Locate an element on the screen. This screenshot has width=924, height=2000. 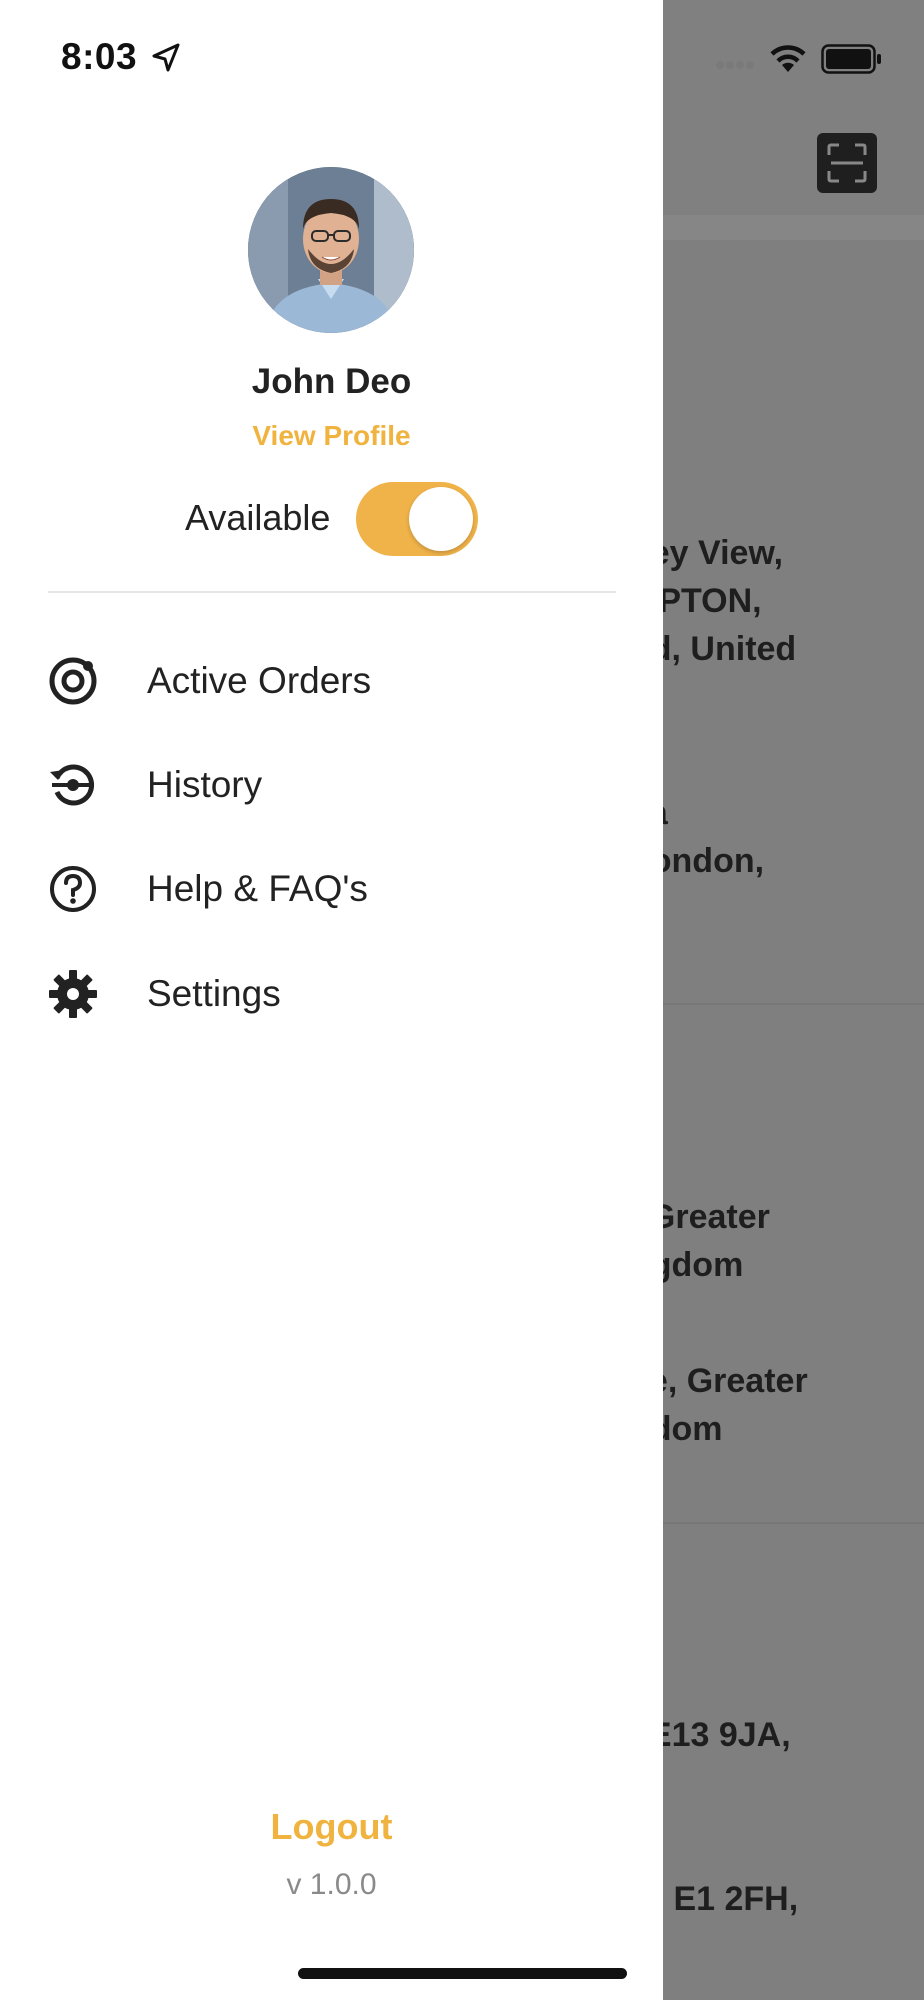
availability-toggle is located at coordinates (417, 519).